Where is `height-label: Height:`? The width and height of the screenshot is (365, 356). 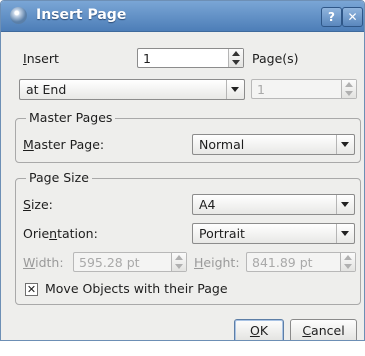
height-label: Height: is located at coordinates (217, 262).